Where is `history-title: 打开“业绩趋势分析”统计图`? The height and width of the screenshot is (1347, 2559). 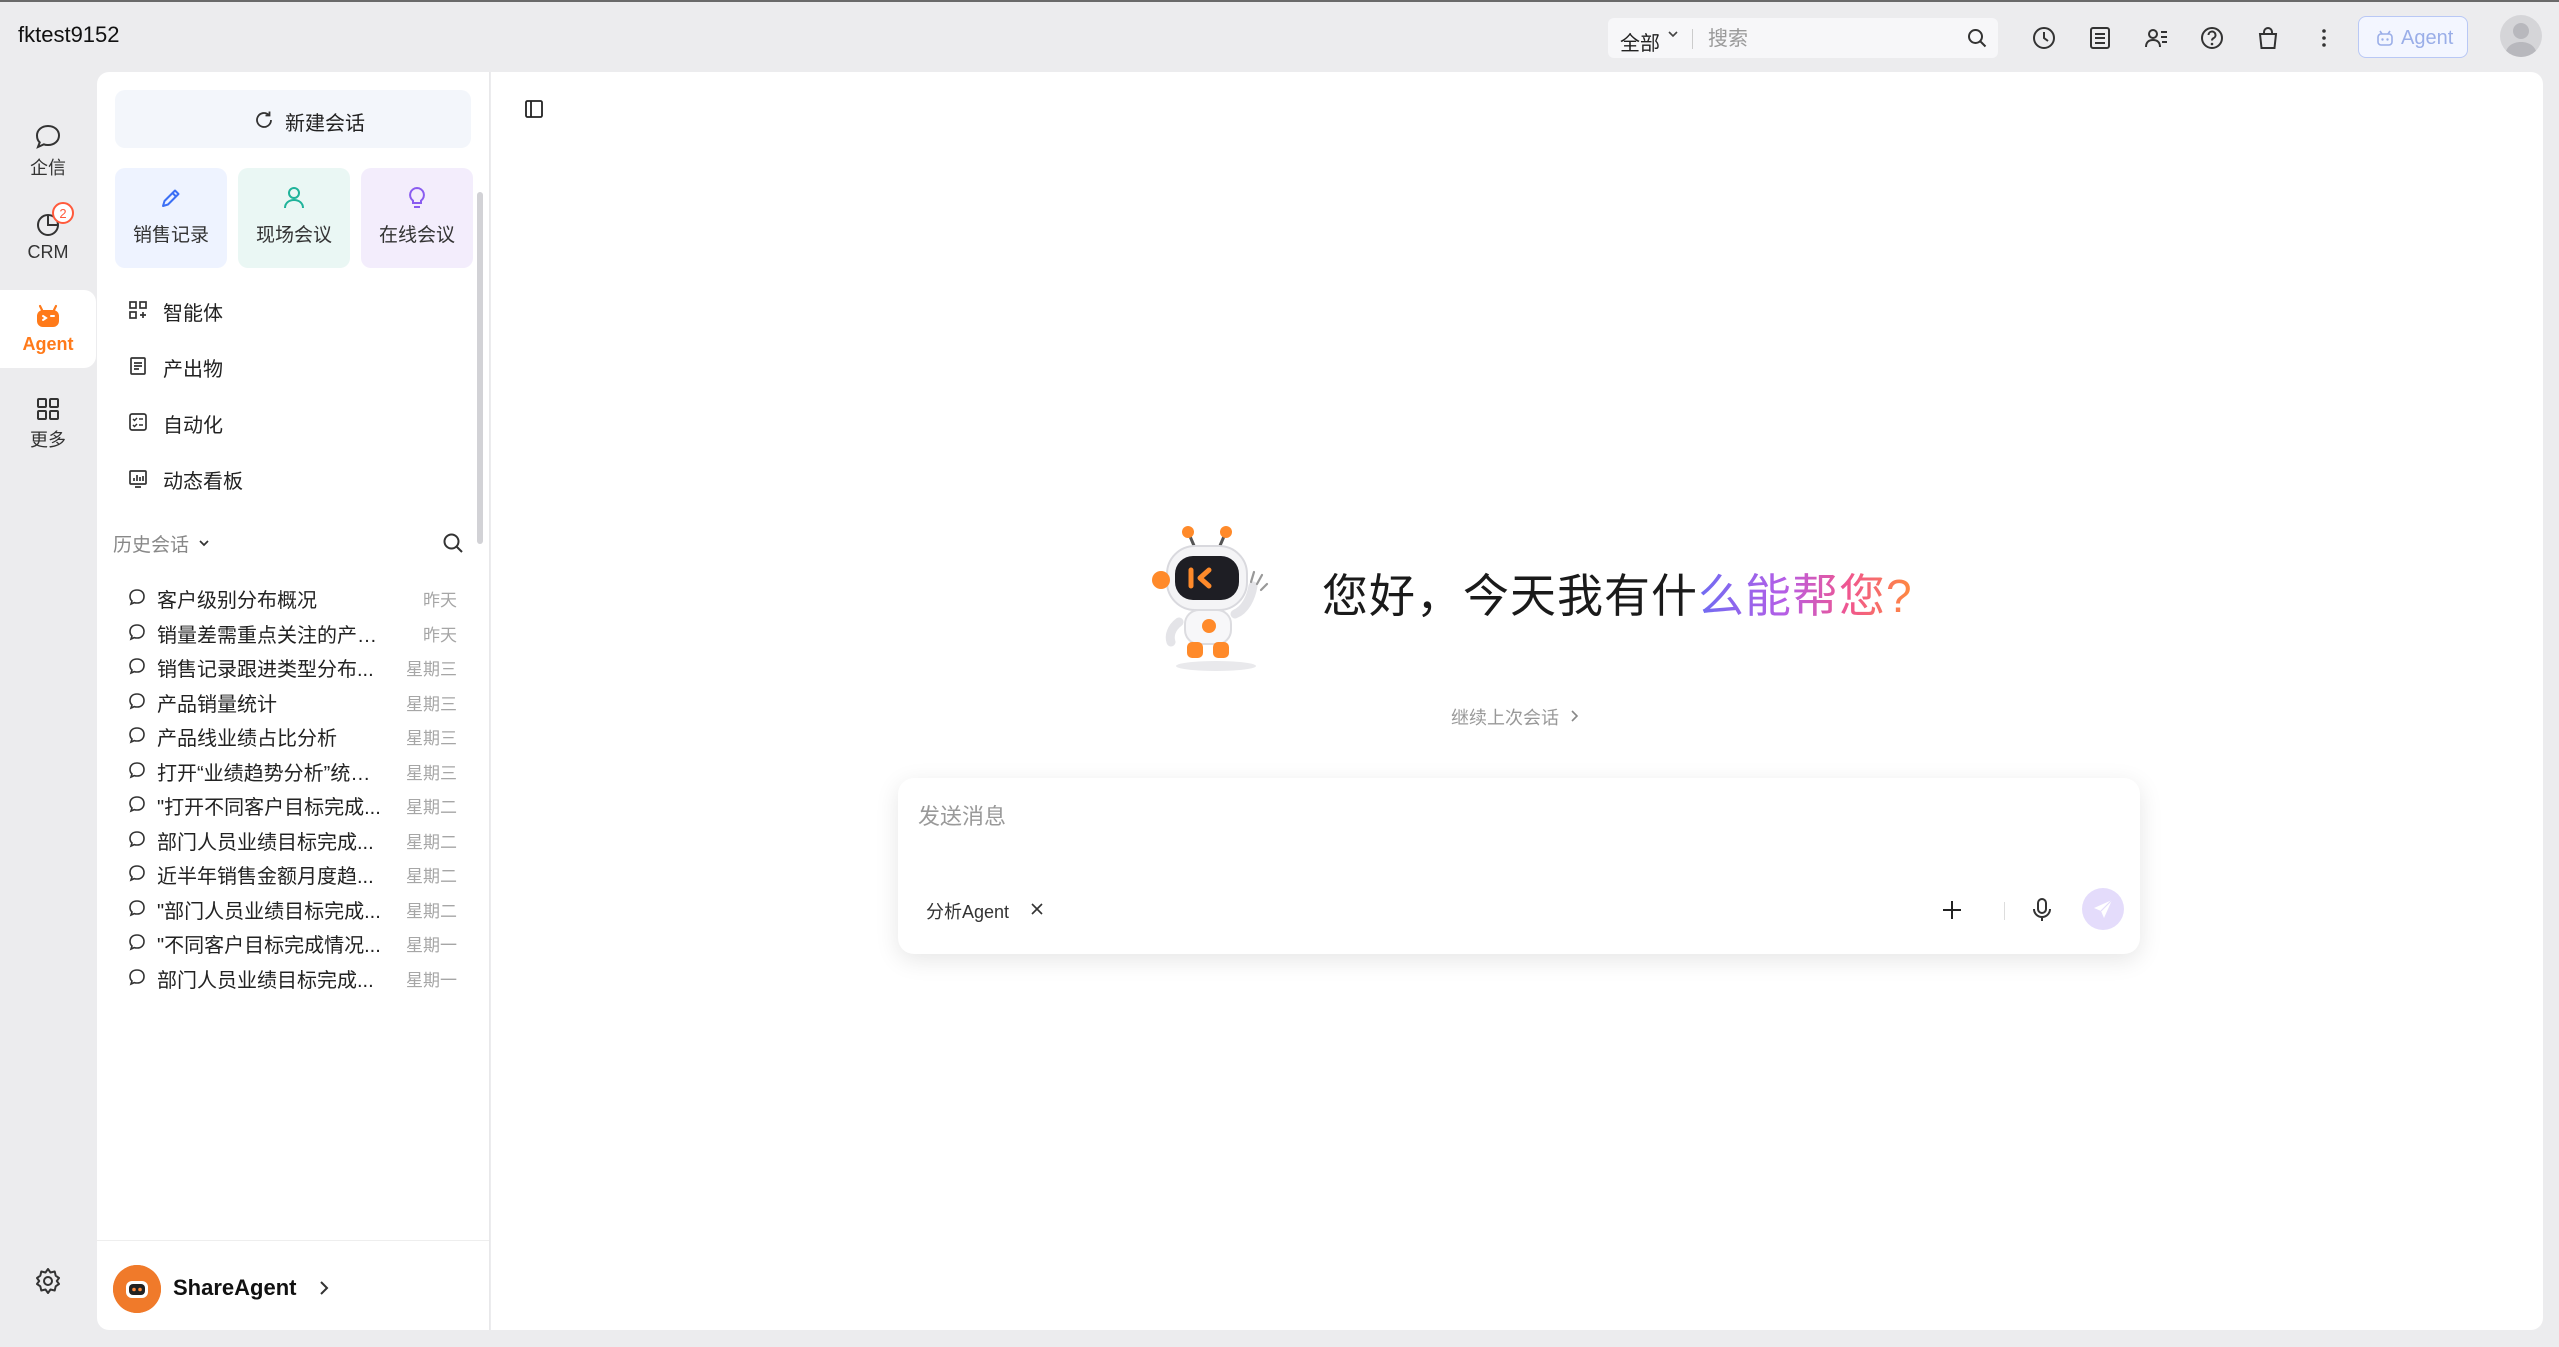
history-title: 打开“业绩趋势分析”统计图 is located at coordinates (270, 773).